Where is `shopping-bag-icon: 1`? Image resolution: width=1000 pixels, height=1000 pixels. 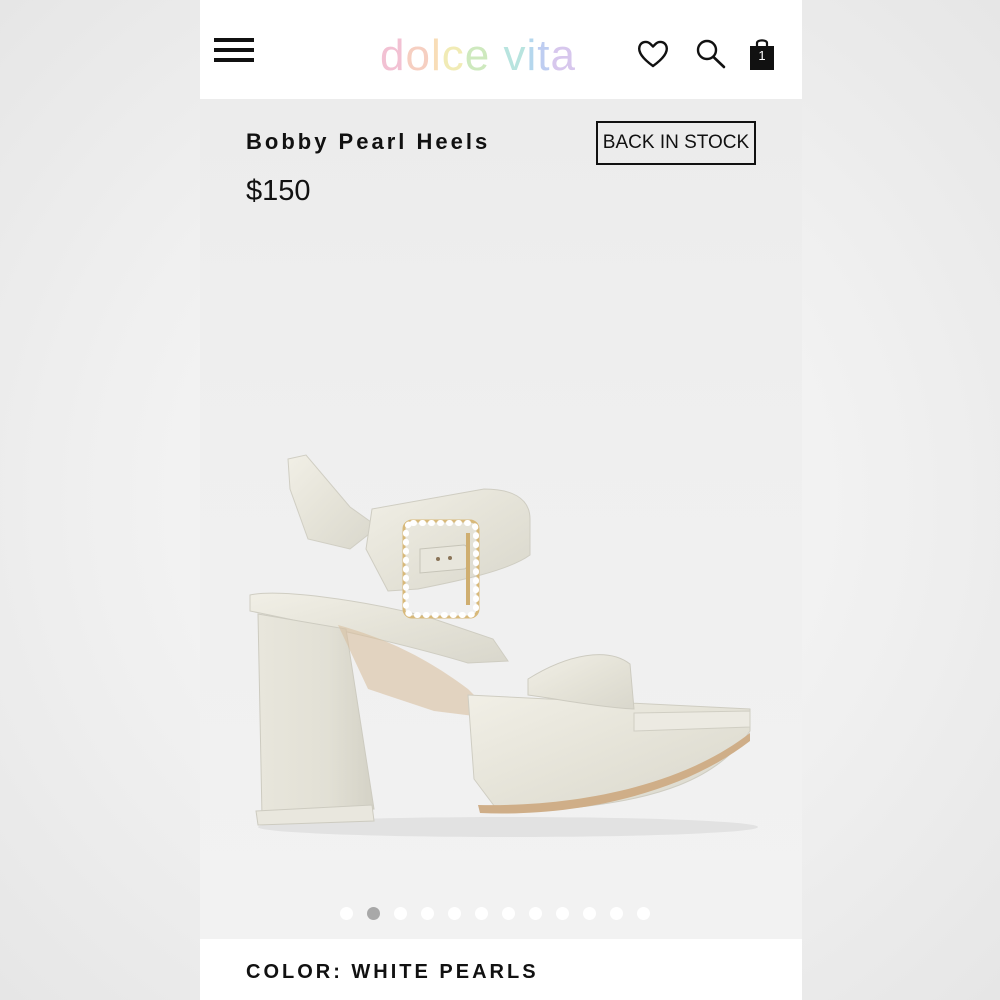
shopping-bag-icon: 1 is located at coordinates (762, 54).